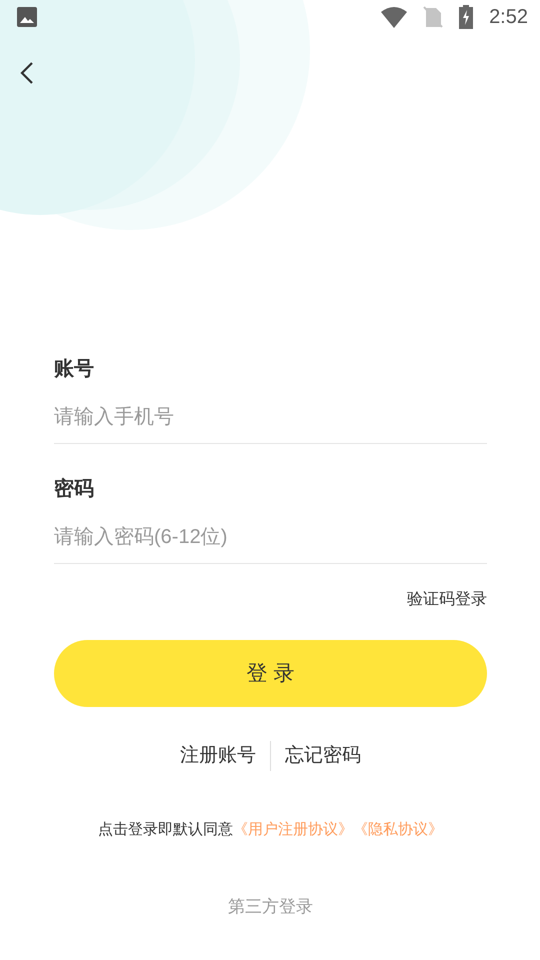 The image size is (540, 960). I want to click on register-link: 注册账号, so click(218, 756).